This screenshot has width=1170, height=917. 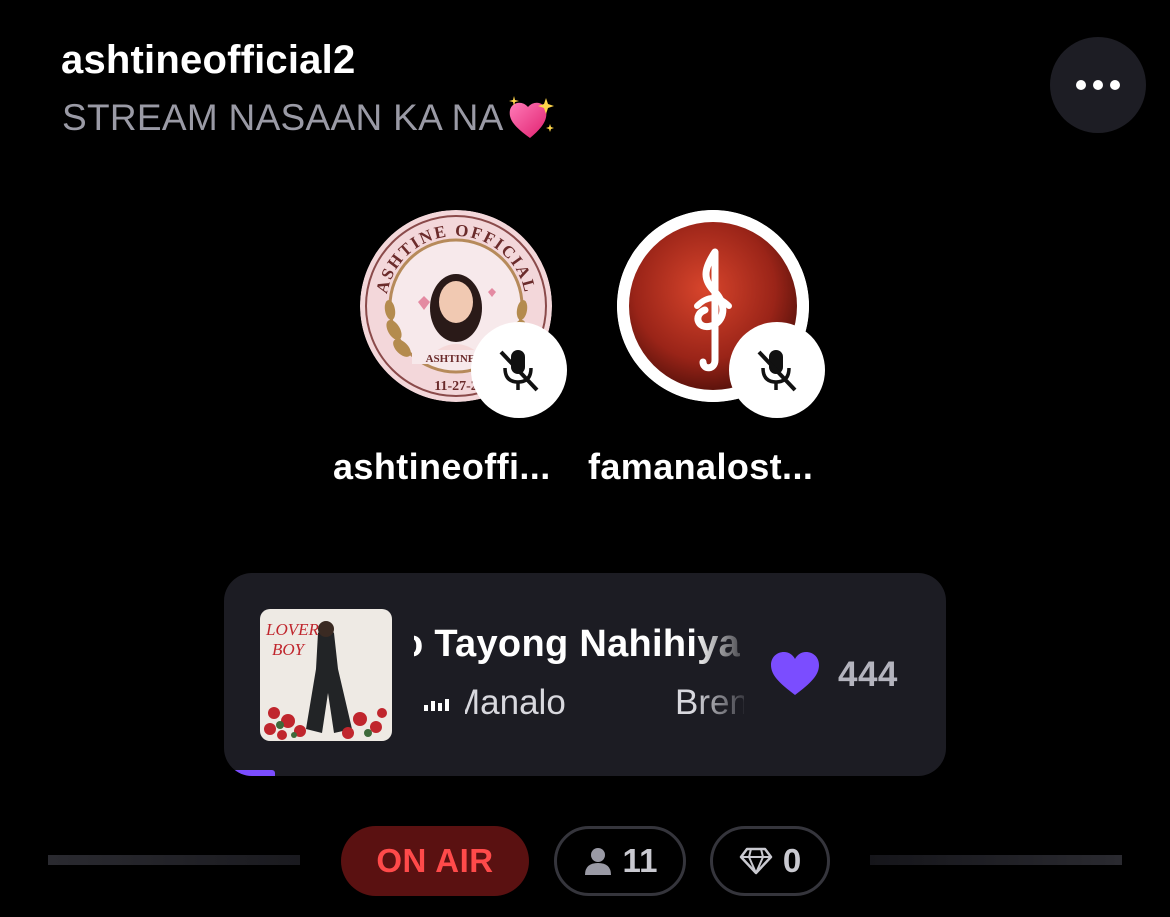 I want to click on marquee-fade, so click(x=724, y=673).